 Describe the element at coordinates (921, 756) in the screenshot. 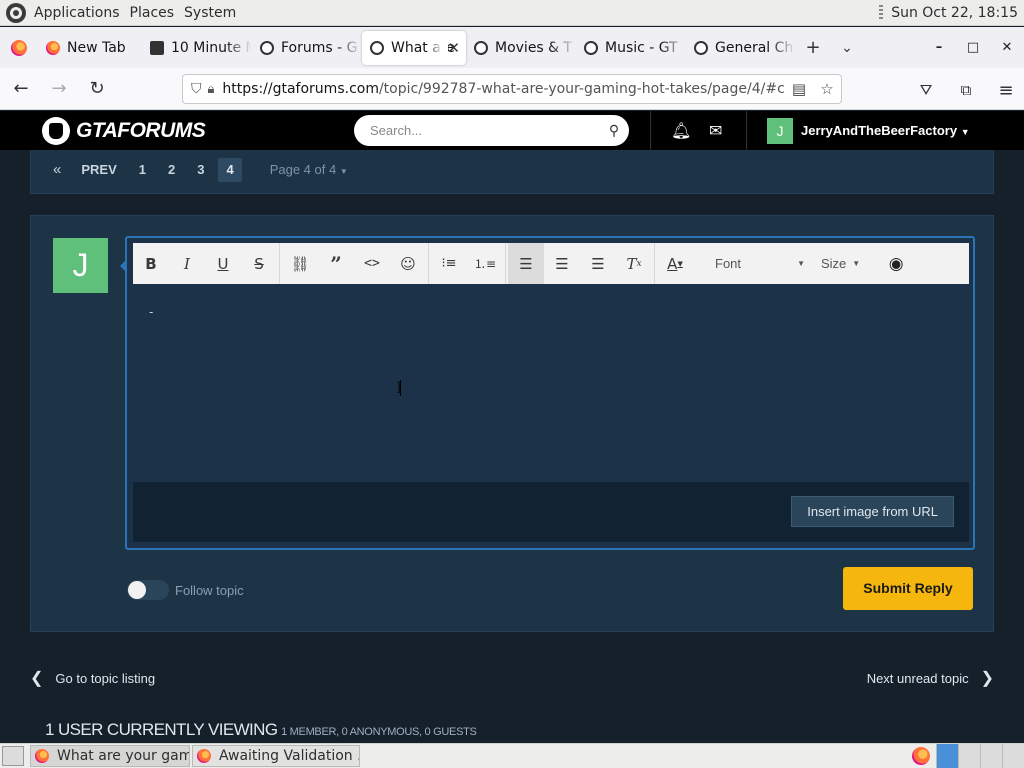

I see `firefox-tray-icon` at that location.